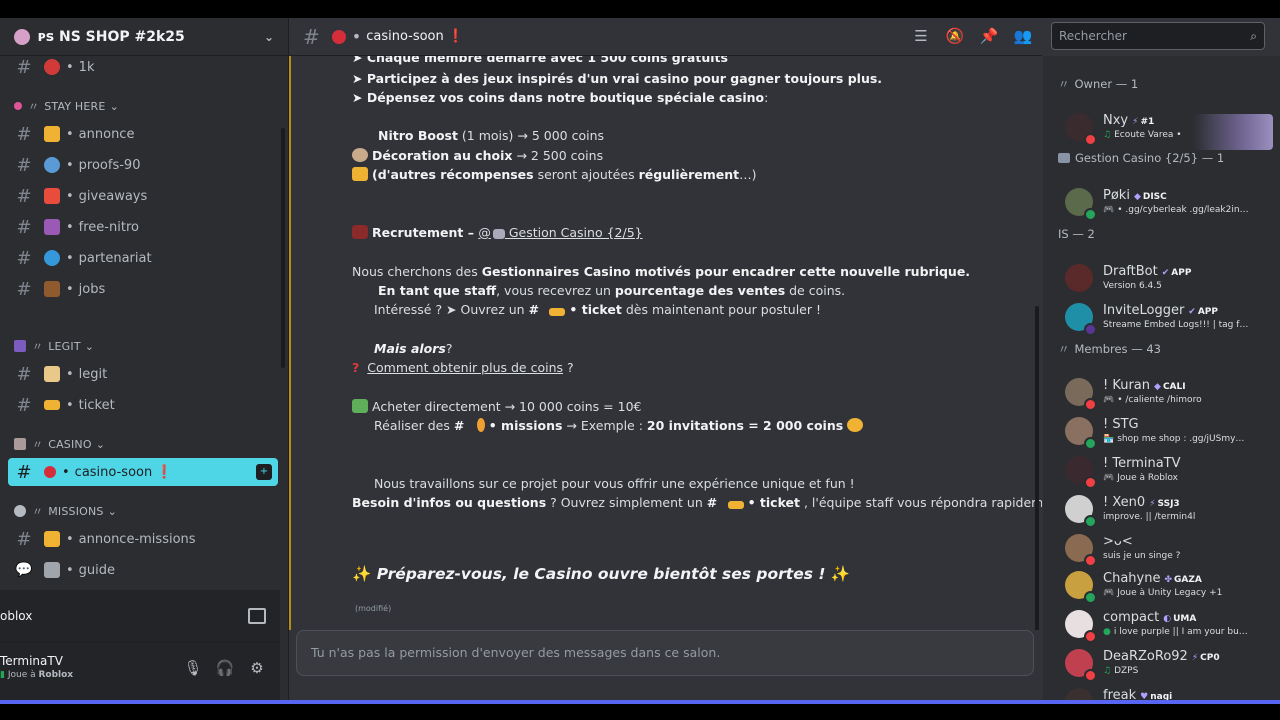  Describe the element at coordinates (955, 36) in the screenshot. I see `mute-icon: 🔕` at that location.